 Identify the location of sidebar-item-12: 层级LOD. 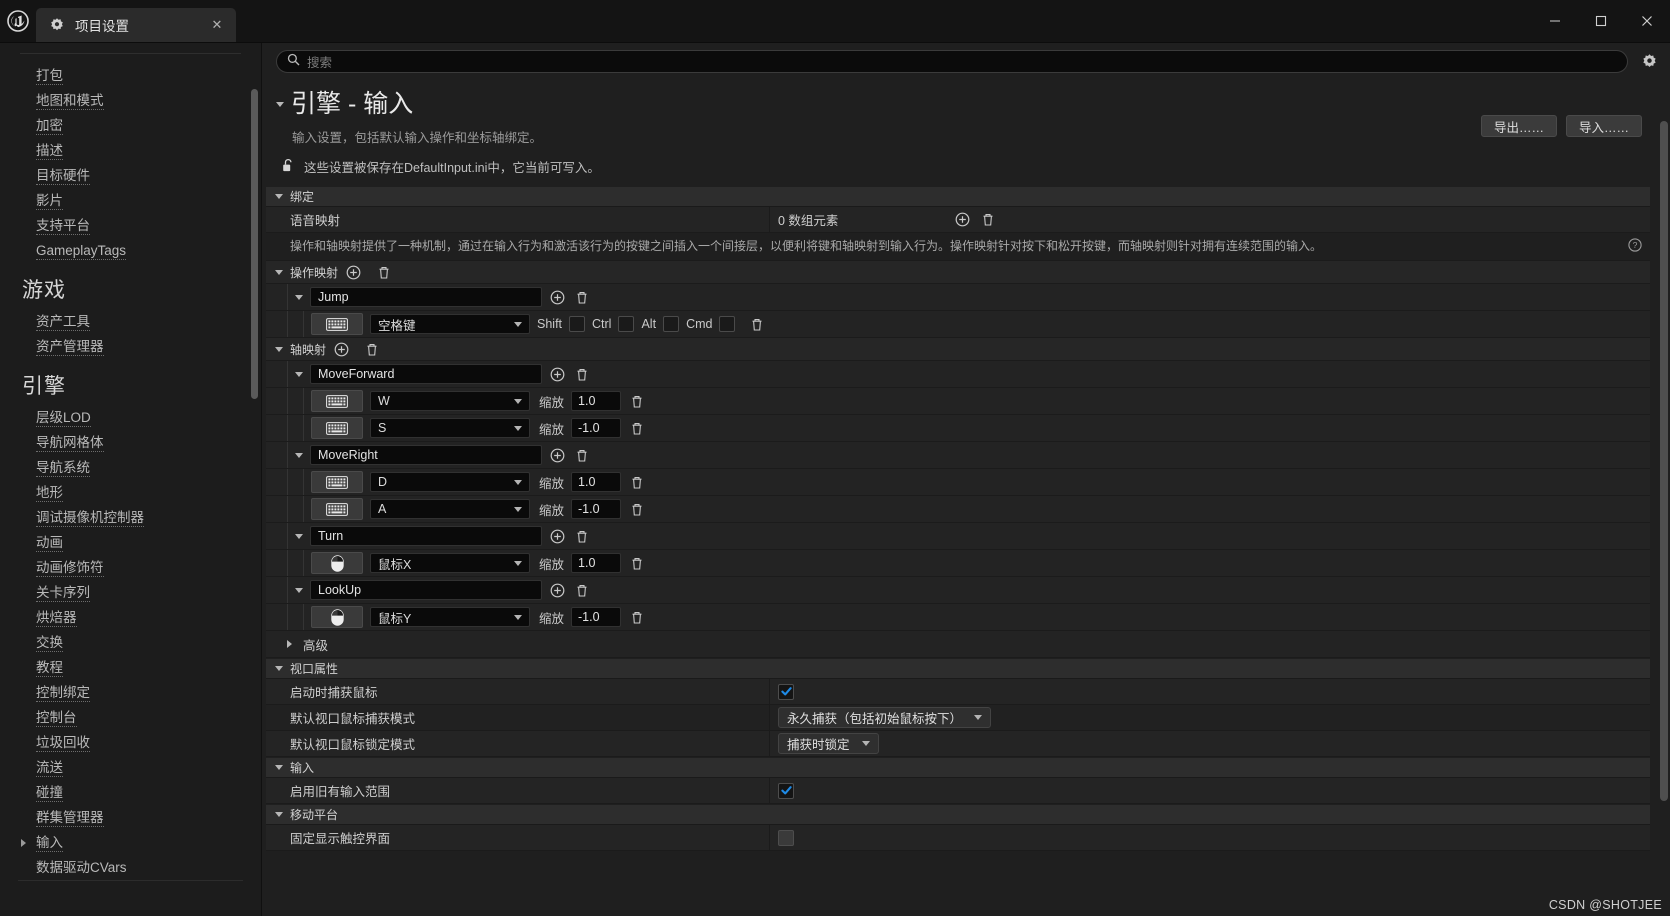
(130, 418).